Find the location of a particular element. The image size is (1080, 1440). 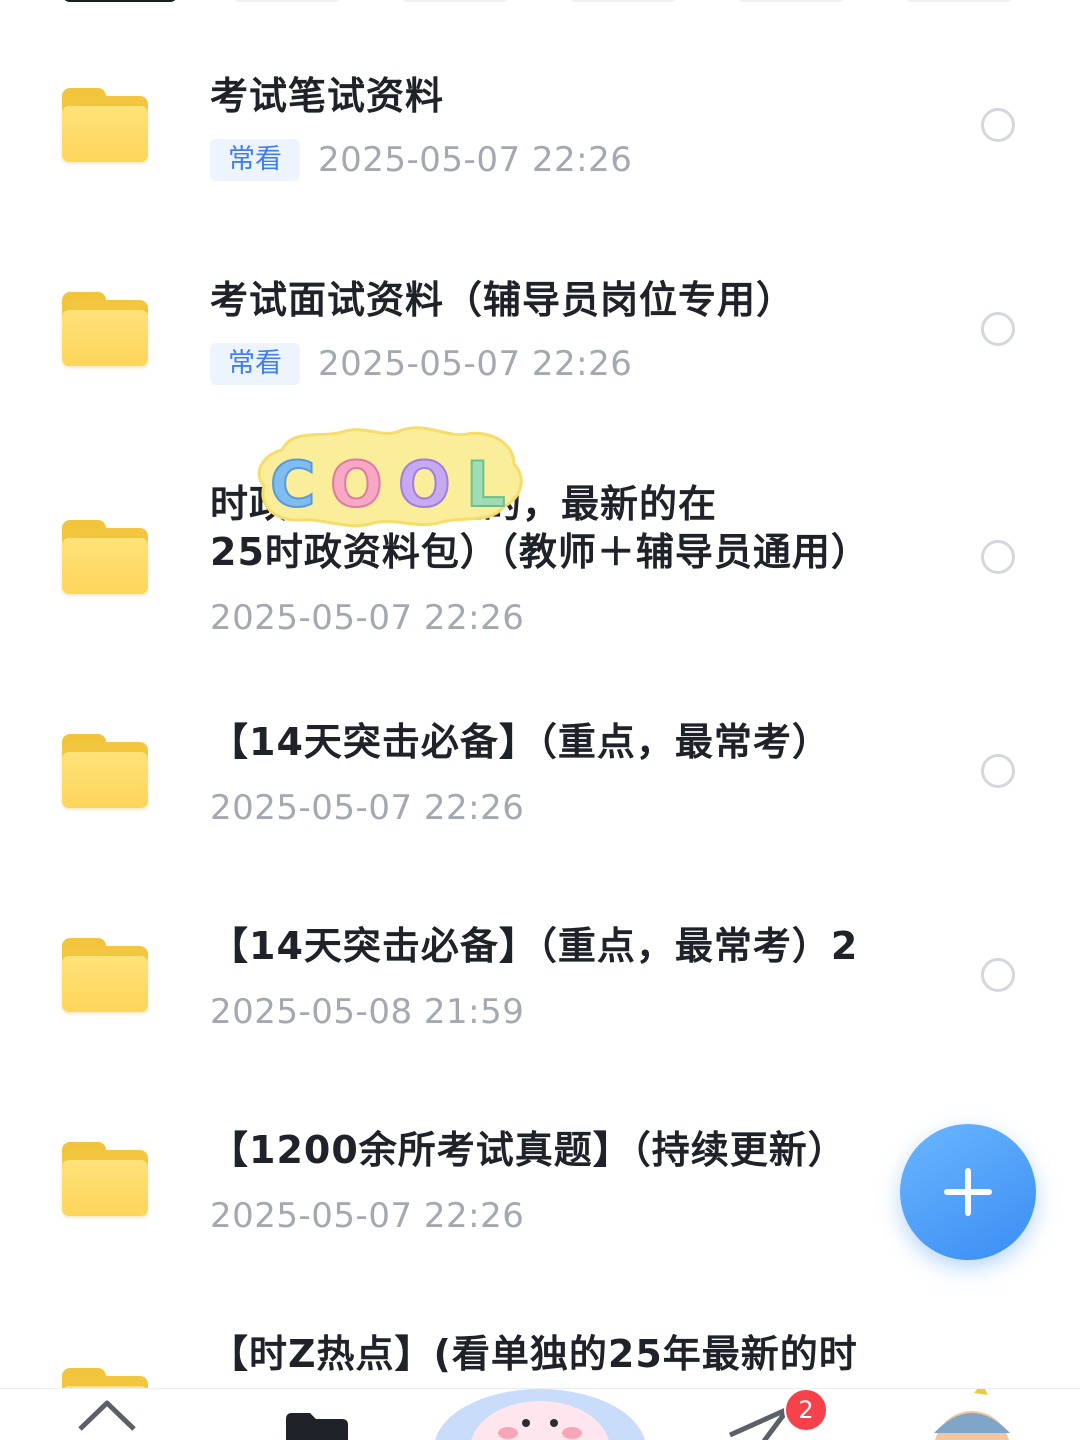

folder-title: 【1200余所考试真题】（持续更新） is located at coordinates (528, 1150).